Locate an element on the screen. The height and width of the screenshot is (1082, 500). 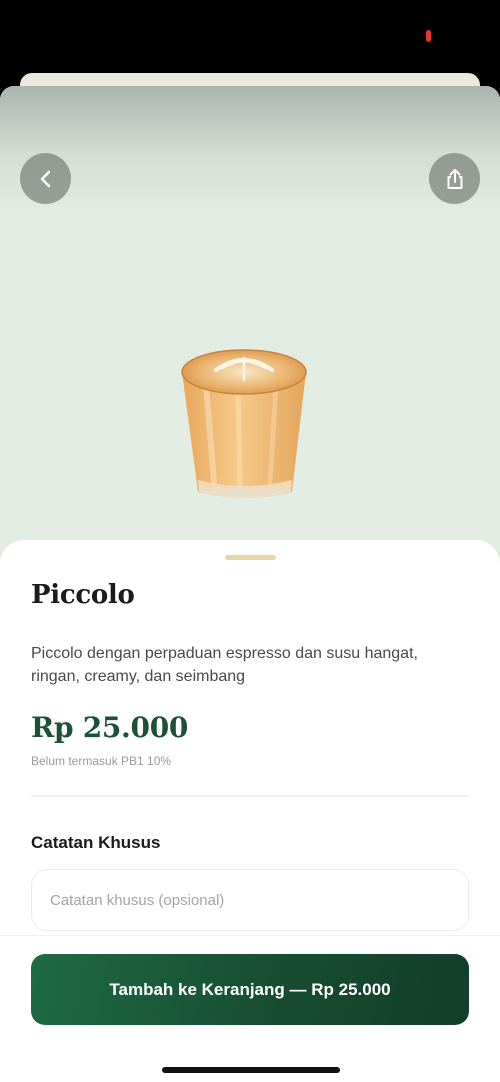
back-button is located at coordinates (45, 178).